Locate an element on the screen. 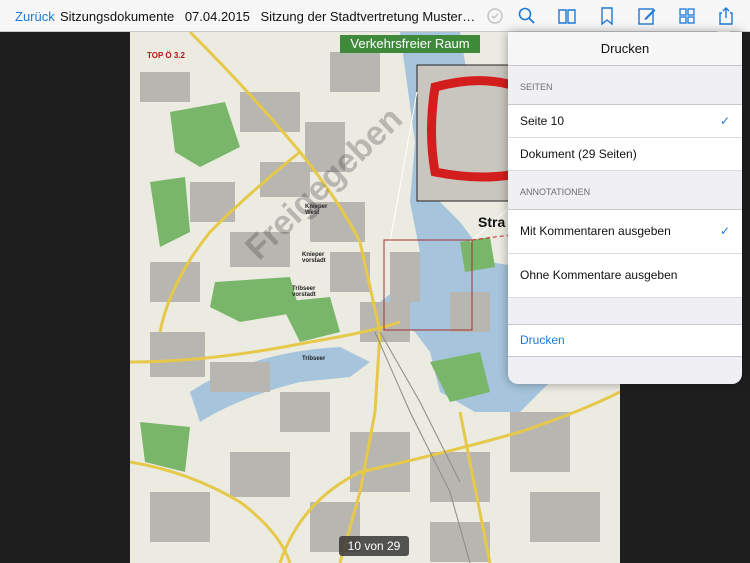 This screenshot has height=563, width=750. district-label: Tribseer is located at coordinates (314, 359).